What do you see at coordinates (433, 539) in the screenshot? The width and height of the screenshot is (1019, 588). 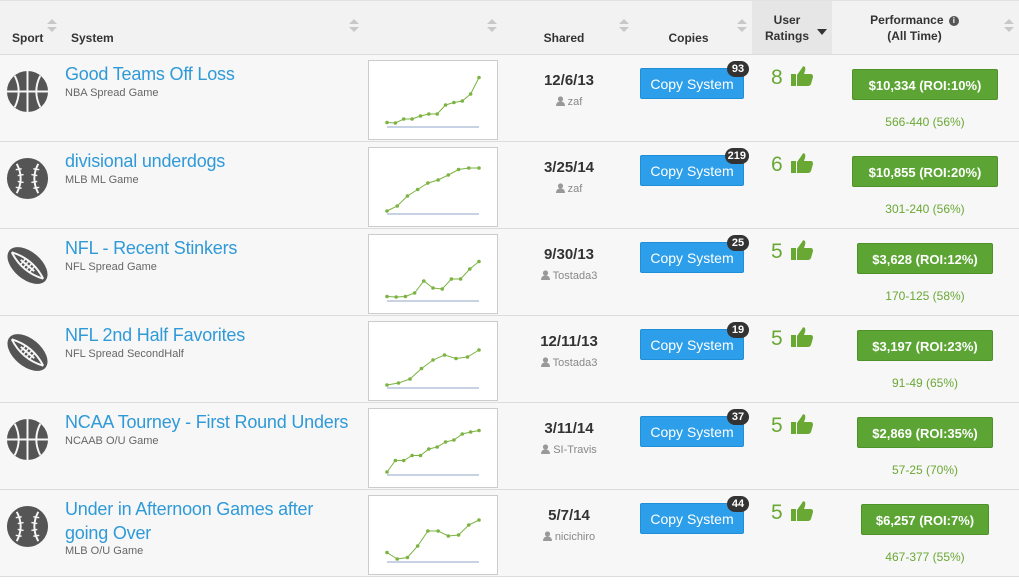 I see `sparkline-line` at bounding box center [433, 539].